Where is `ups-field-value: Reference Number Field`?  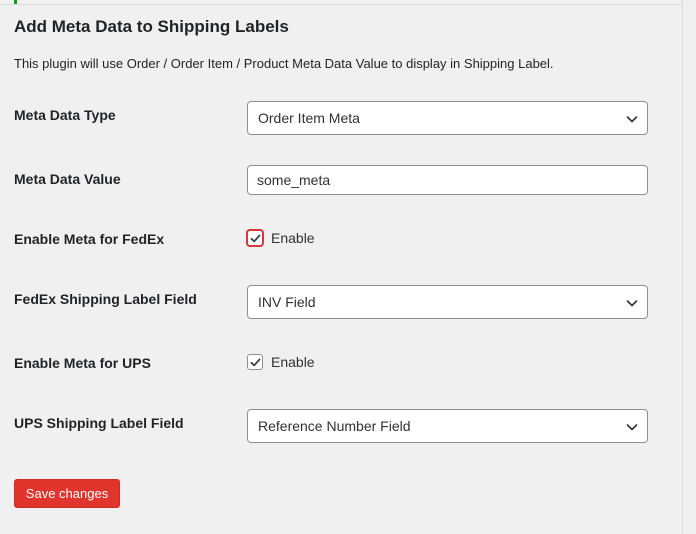
ups-field-value: Reference Number Field is located at coordinates (334, 426).